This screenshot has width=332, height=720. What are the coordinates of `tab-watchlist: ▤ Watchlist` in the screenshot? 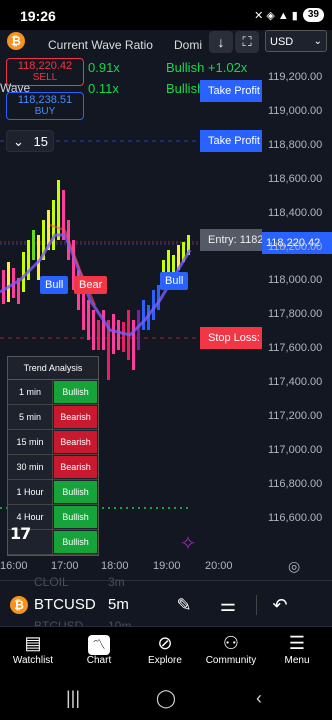 It's located at (33, 648).